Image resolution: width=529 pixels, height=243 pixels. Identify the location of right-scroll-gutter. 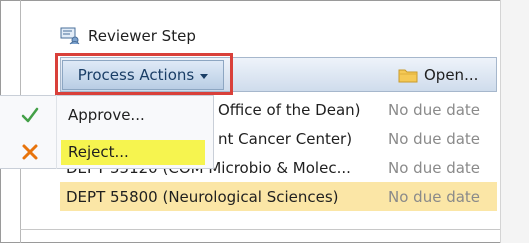
(514, 121).